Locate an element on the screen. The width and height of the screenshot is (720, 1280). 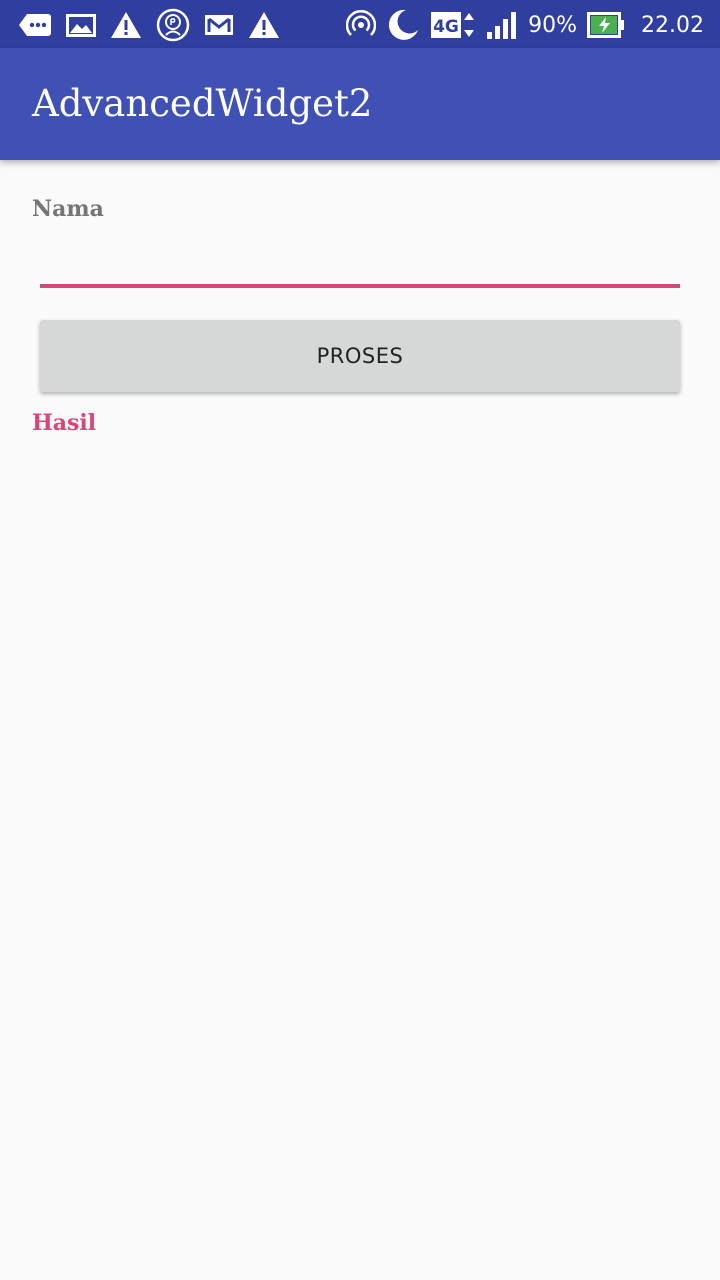
battery-percent: 90% is located at coordinates (553, 25).